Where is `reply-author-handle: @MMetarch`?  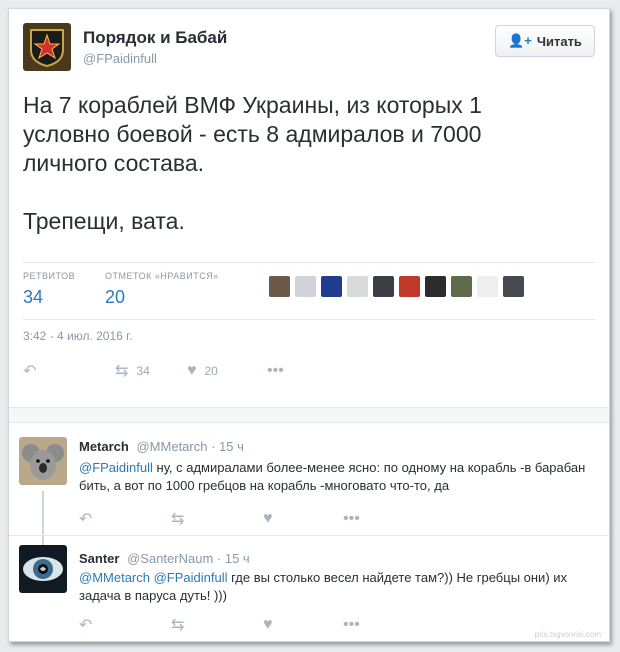 reply-author-handle: @MMetarch is located at coordinates (171, 446).